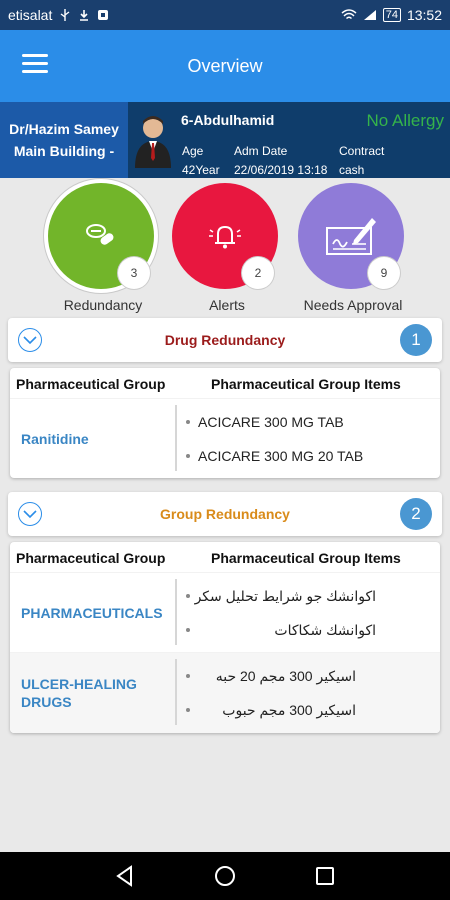 This screenshot has height=900, width=450. Describe the element at coordinates (30, 15) in the screenshot. I see `carrier-label: etisalat` at that location.